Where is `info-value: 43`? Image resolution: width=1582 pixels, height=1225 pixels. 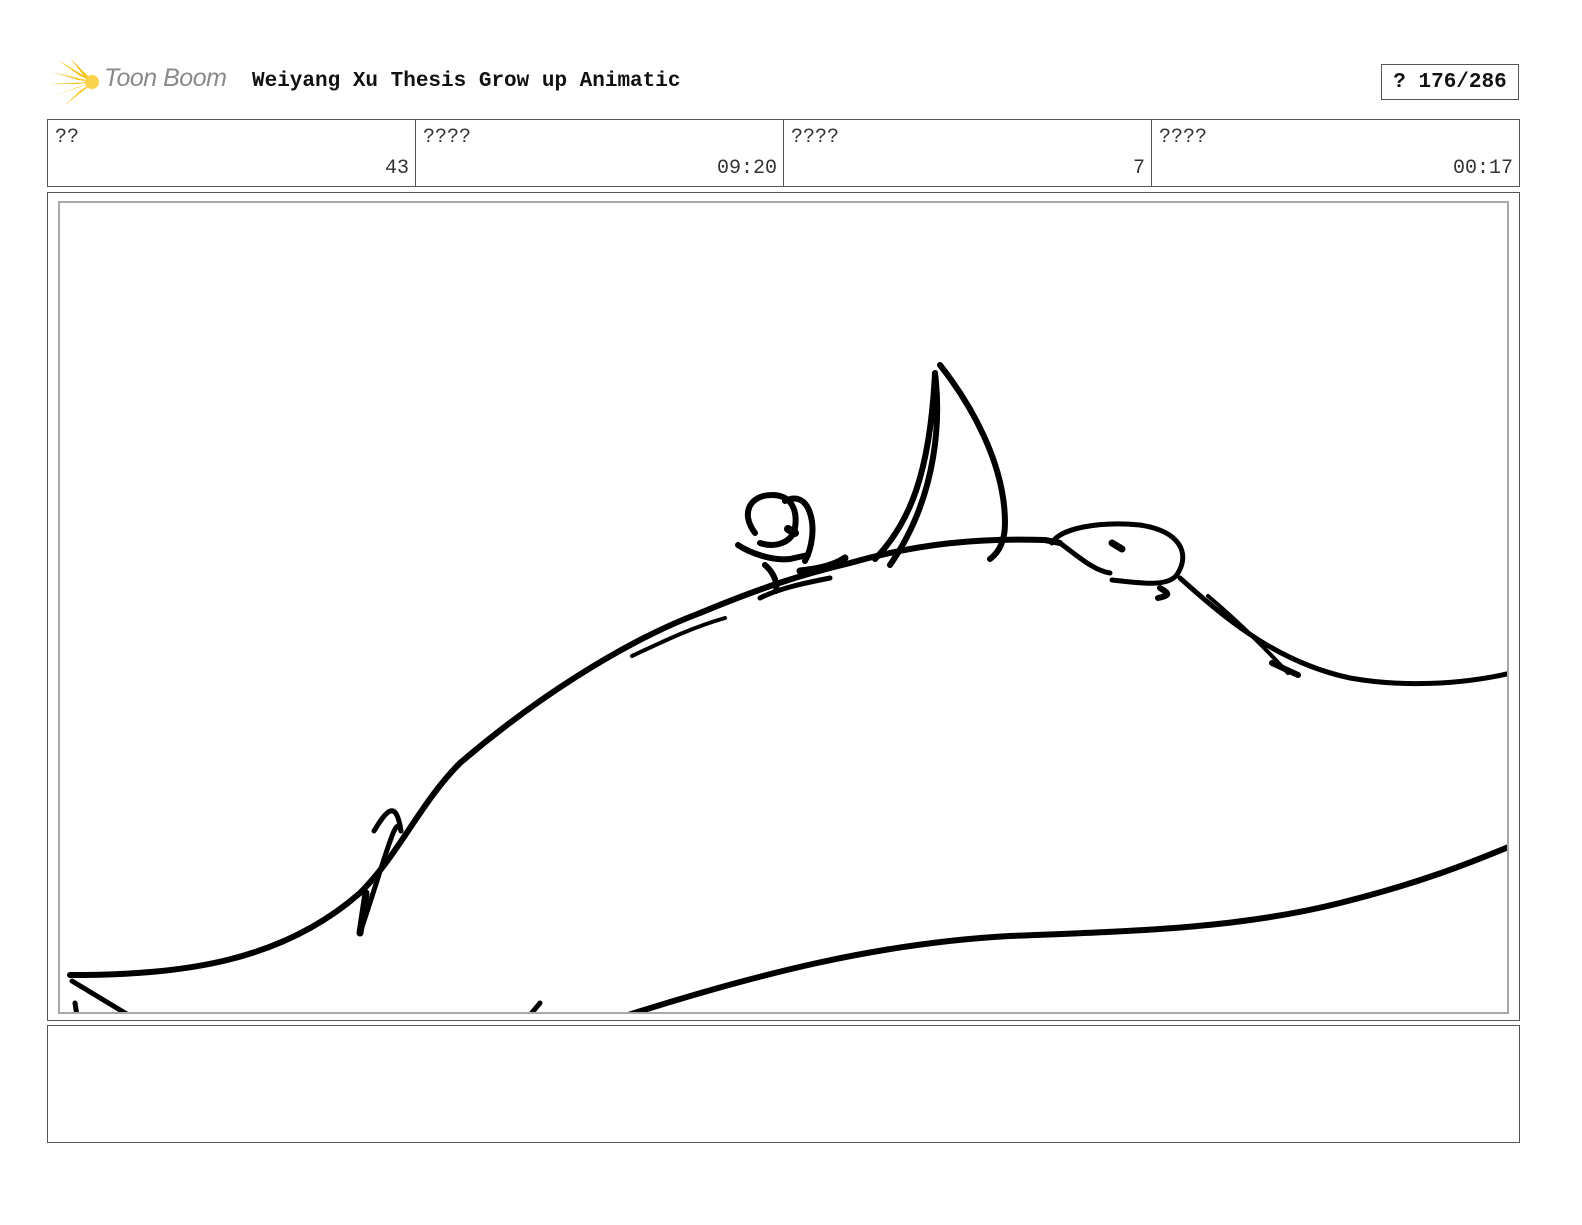 info-value: 43 is located at coordinates (396, 168).